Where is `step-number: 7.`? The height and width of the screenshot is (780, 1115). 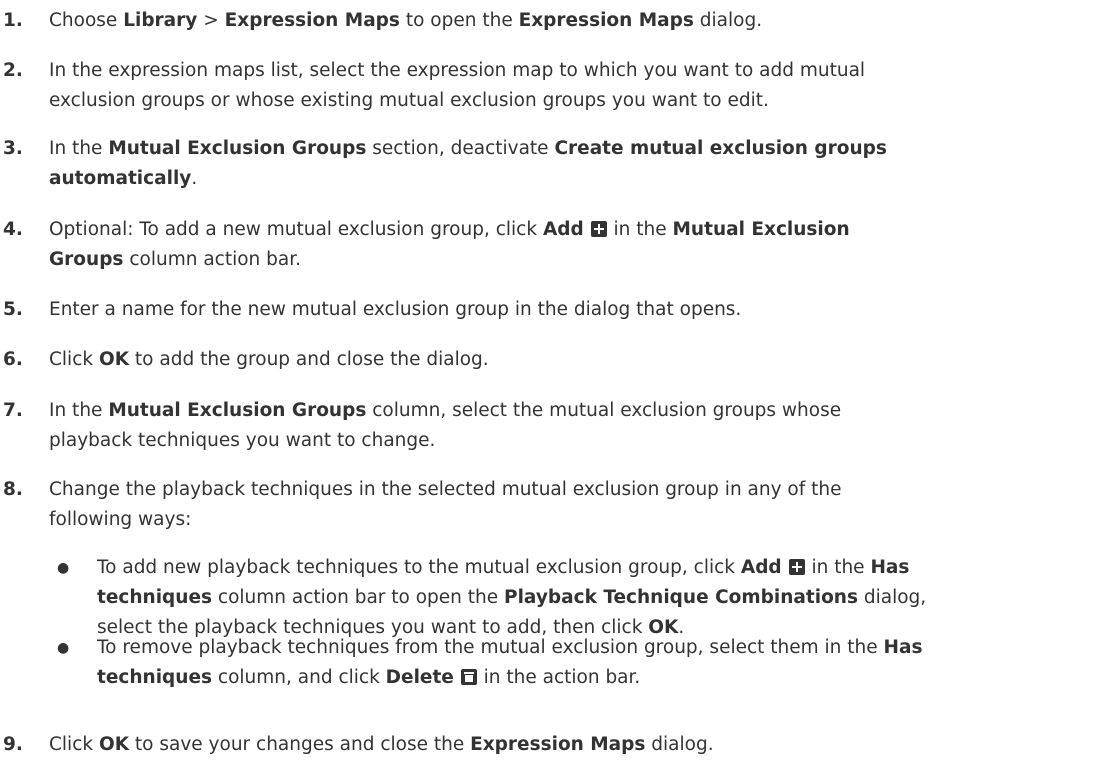
step-number: 7. is located at coordinates (13, 410).